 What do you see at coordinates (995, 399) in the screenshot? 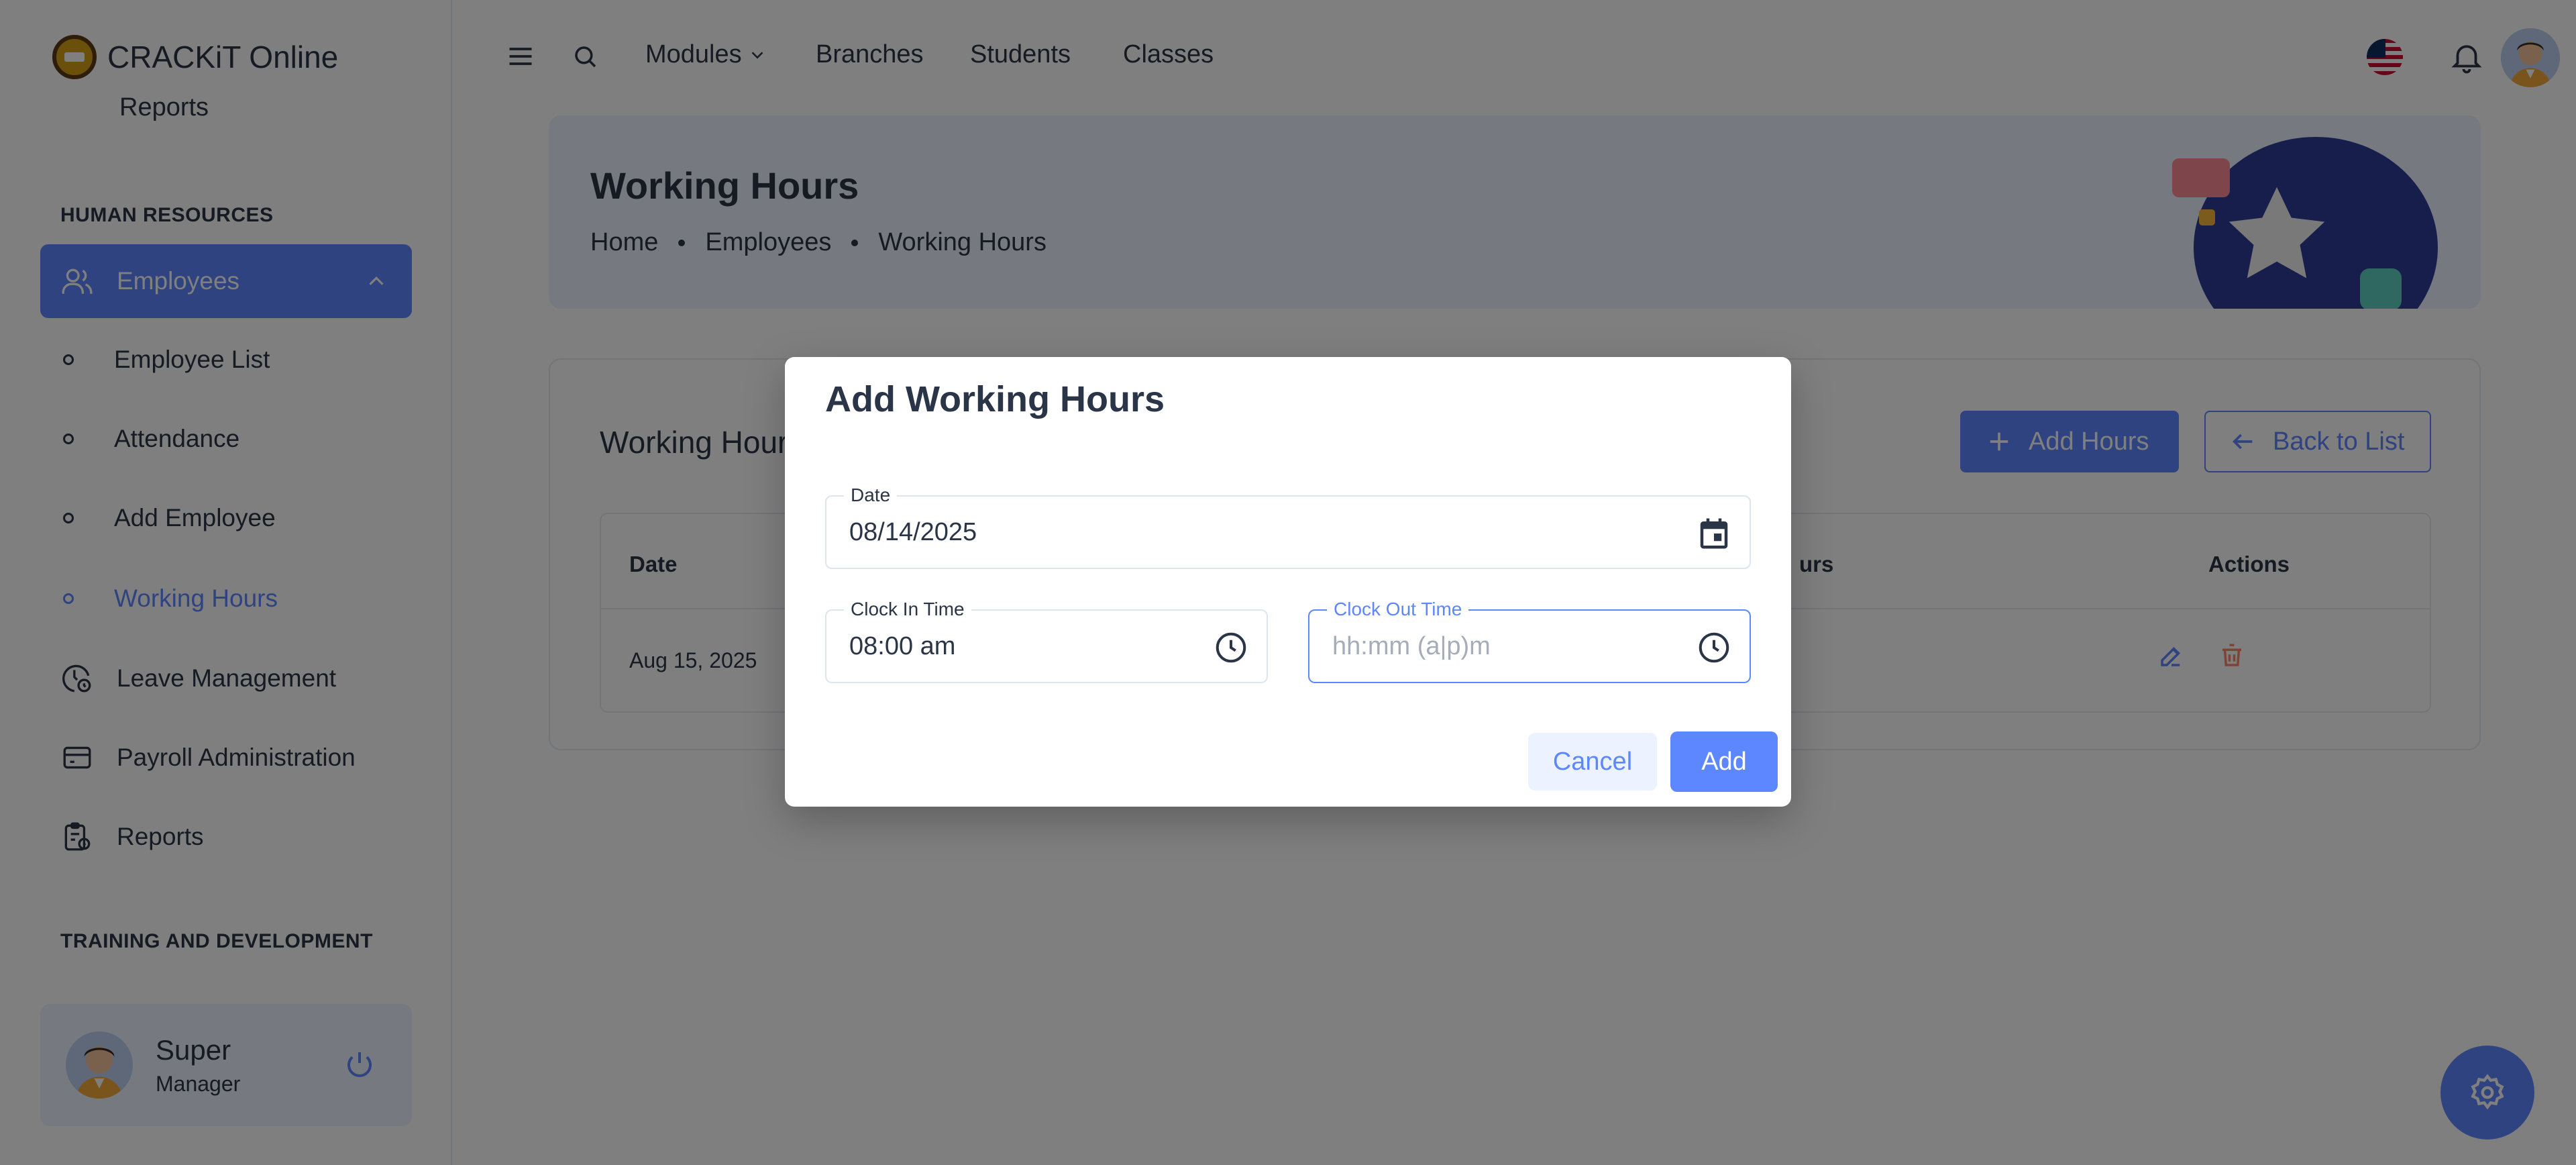
I see `dialog-title: Add Working Hours` at bounding box center [995, 399].